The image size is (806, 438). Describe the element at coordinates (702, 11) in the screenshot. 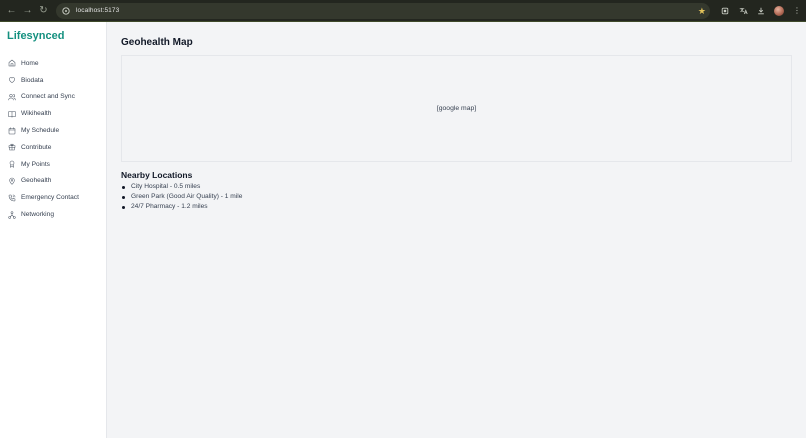

I see `bookmark-star-icon: ★` at that location.